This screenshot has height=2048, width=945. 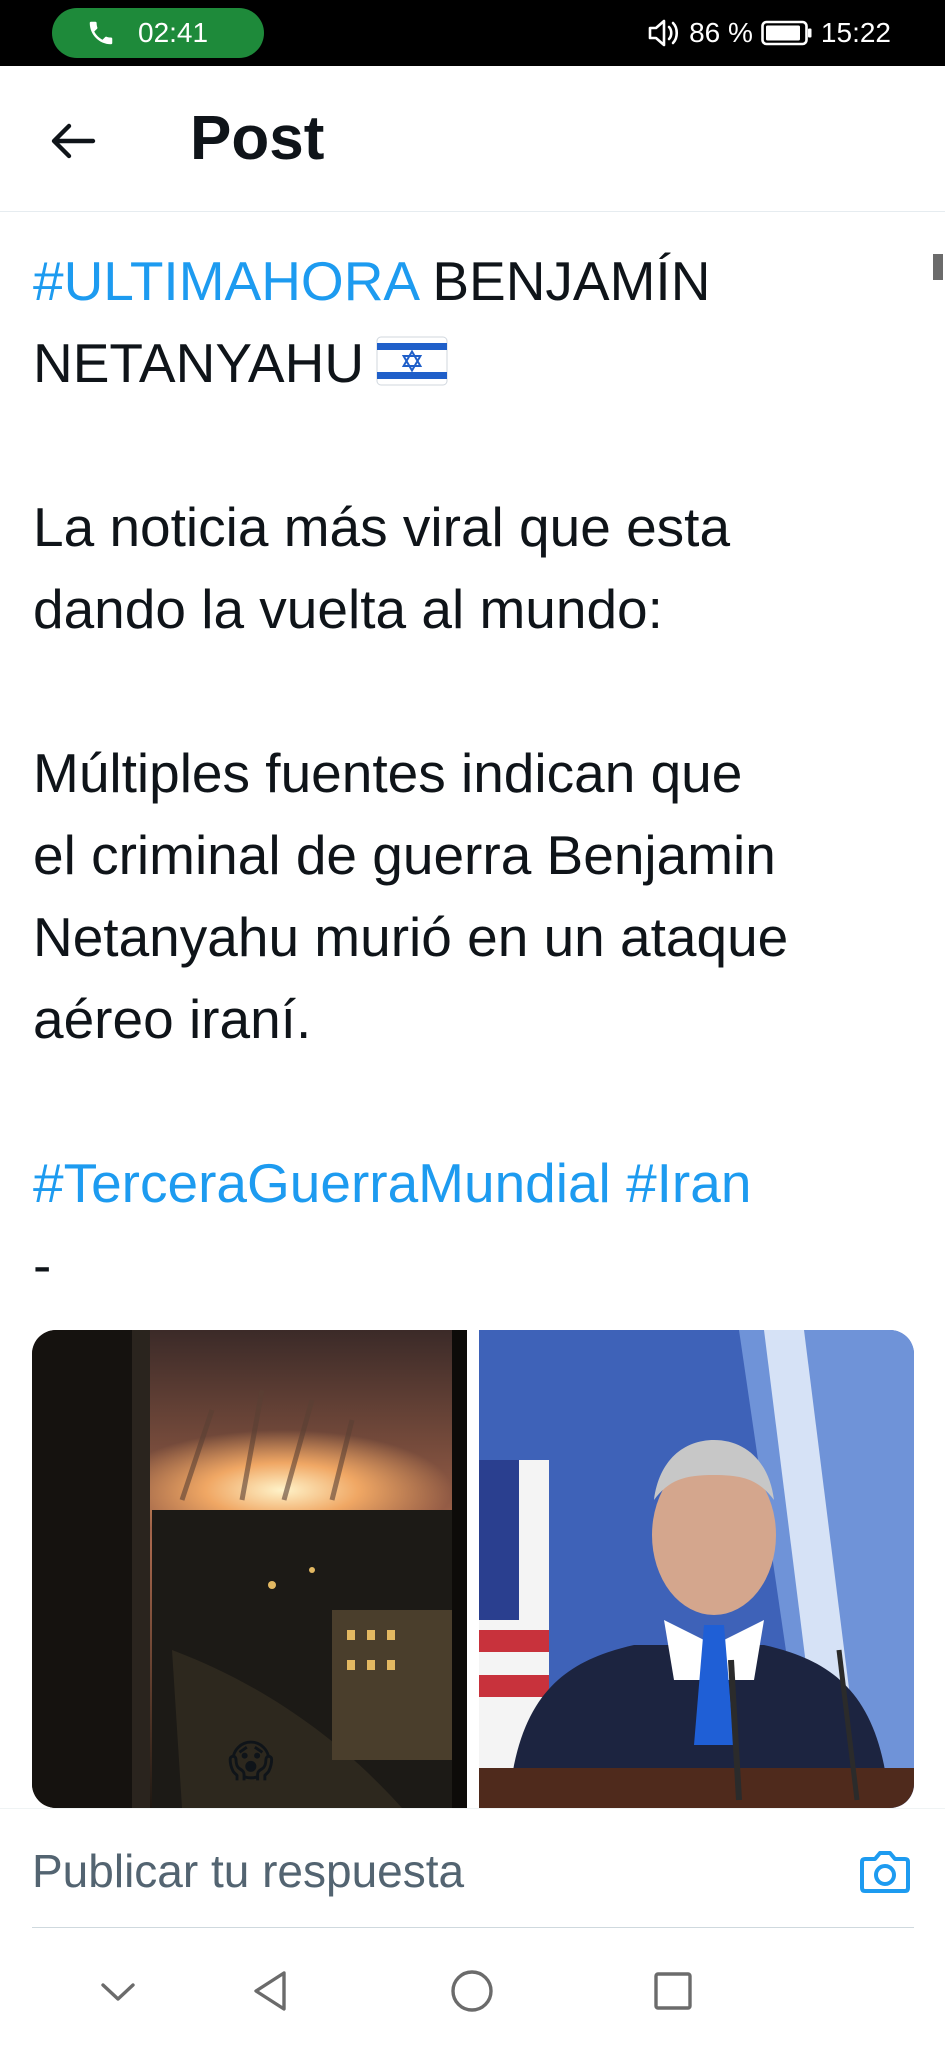 What do you see at coordinates (101, 33) in the screenshot?
I see `phone-icon` at bounding box center [101, 33].